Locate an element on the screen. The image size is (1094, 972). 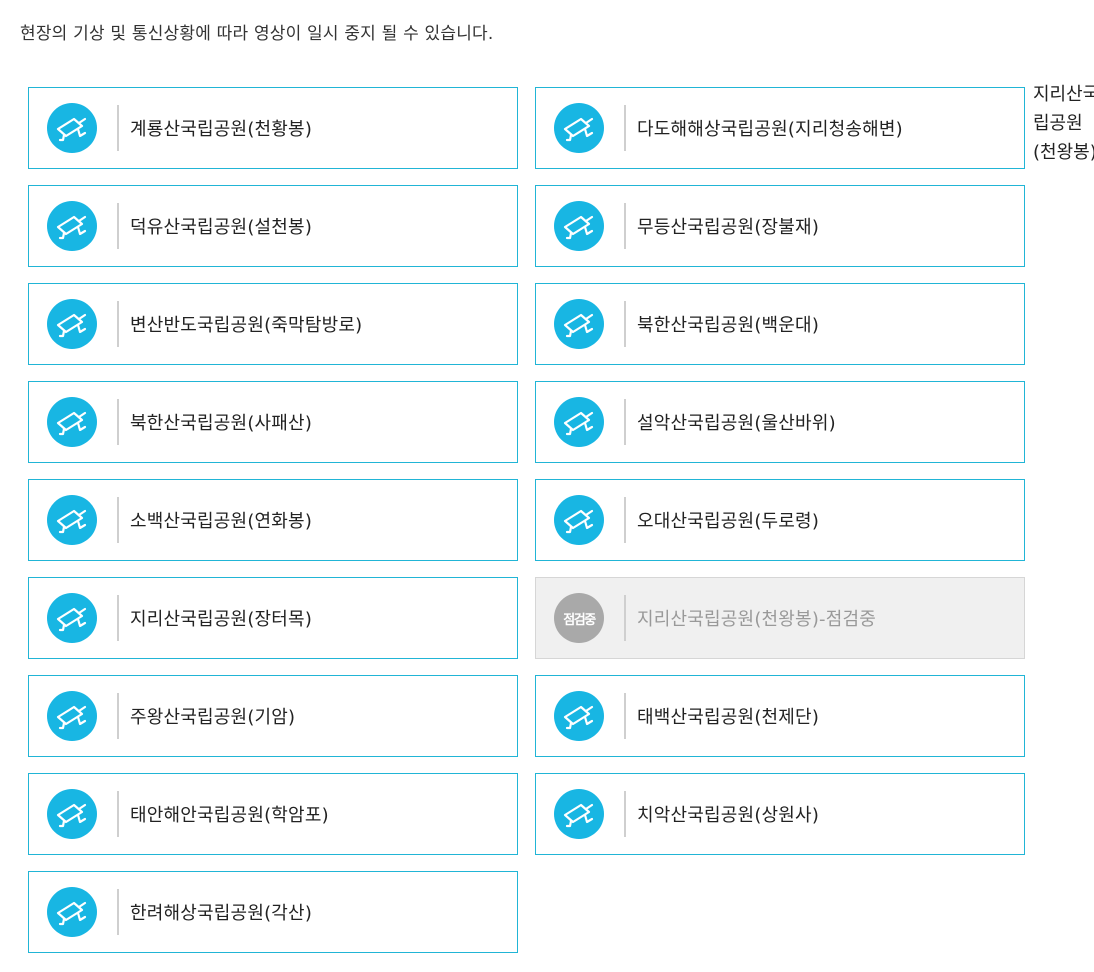
camera-card: 한려해상국립공원(각산) is located at coordinates (273, 912).